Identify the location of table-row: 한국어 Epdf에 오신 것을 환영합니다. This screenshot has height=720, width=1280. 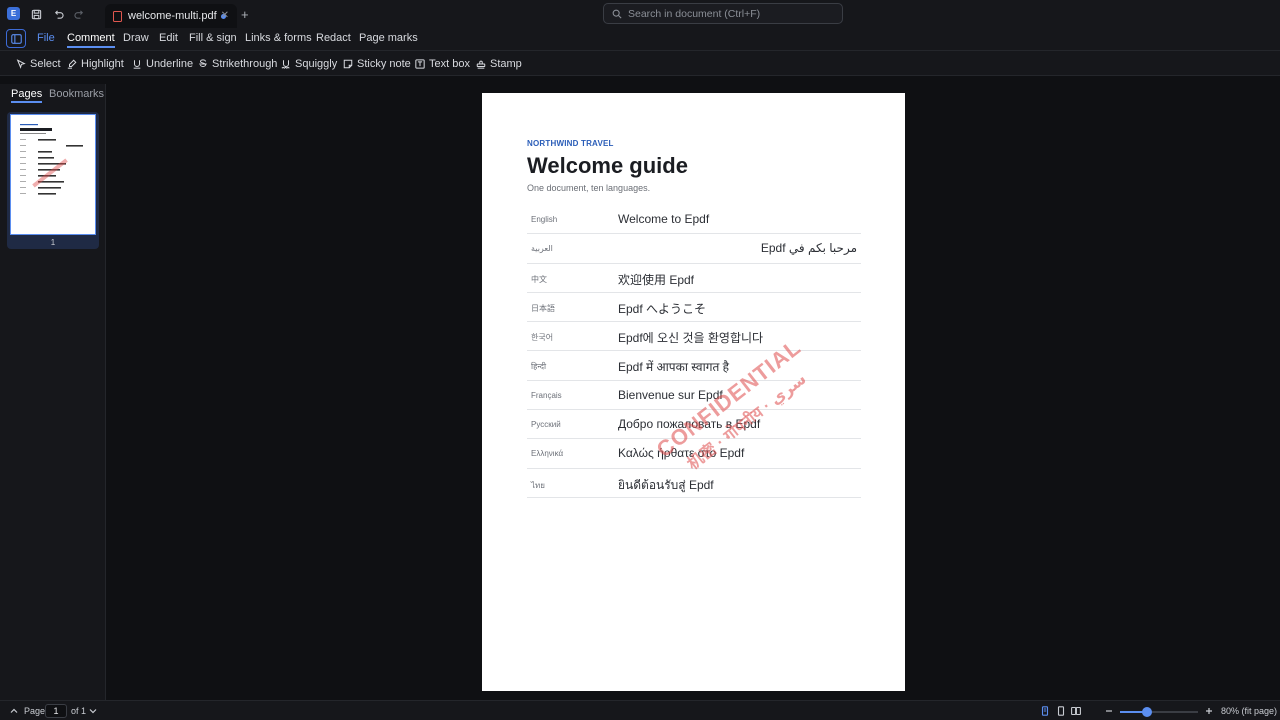
(694, 337).